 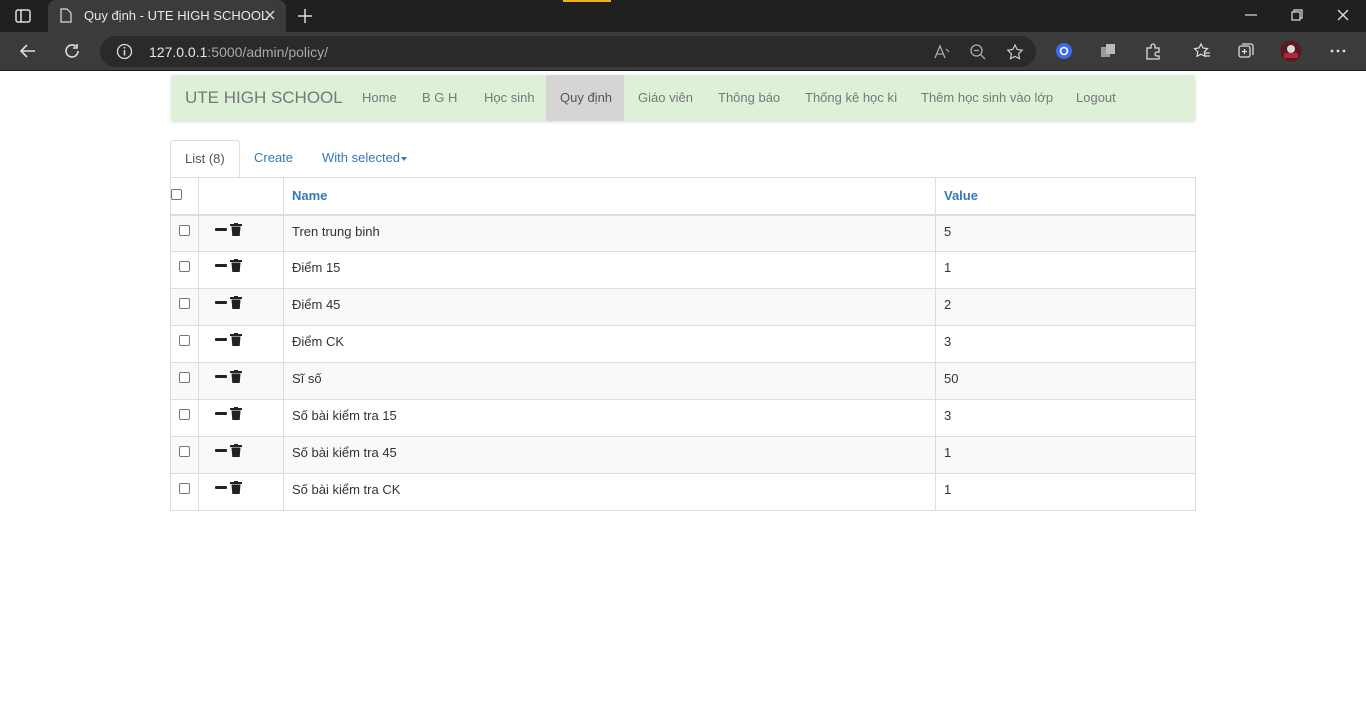 What do you see at coordinates (176, 195) in the screenshot?
I see `select-all-checkbox` at bounding box center [176, 195].